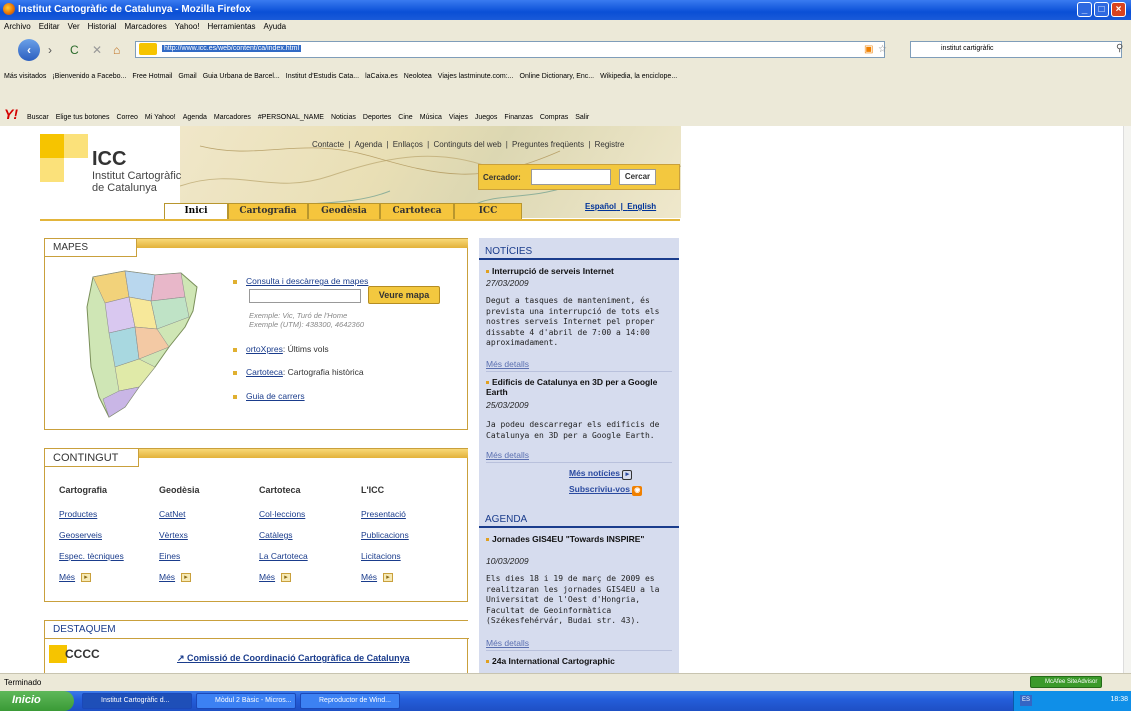 The width and height of the screenshot is (1131, 711). What do you see at coordinates (275, 577) in the screenshot?
I see `mes-cartoteca: Més ▸` at bounding box center [275, 577].